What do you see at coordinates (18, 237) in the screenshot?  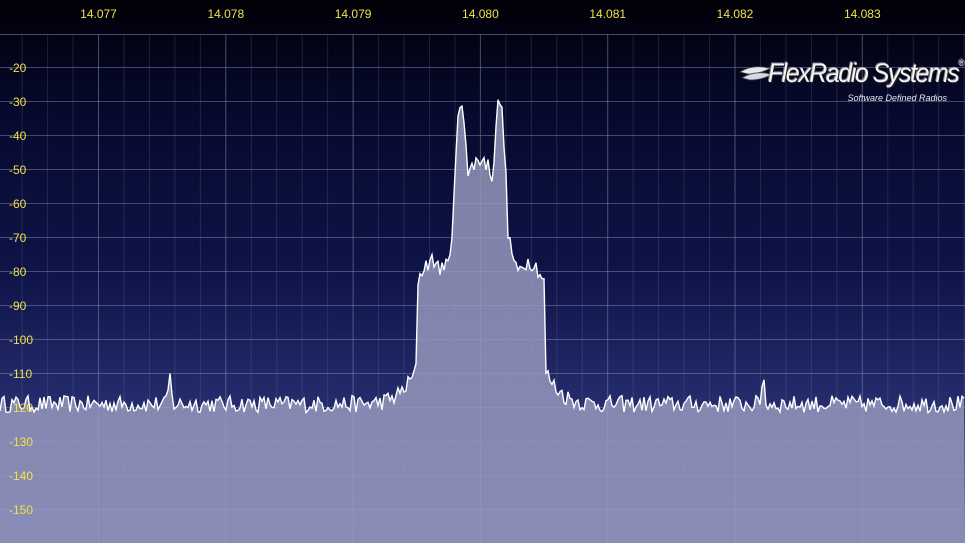 I see `db-label-minus-70: -70` at bounding box center [18, 237].